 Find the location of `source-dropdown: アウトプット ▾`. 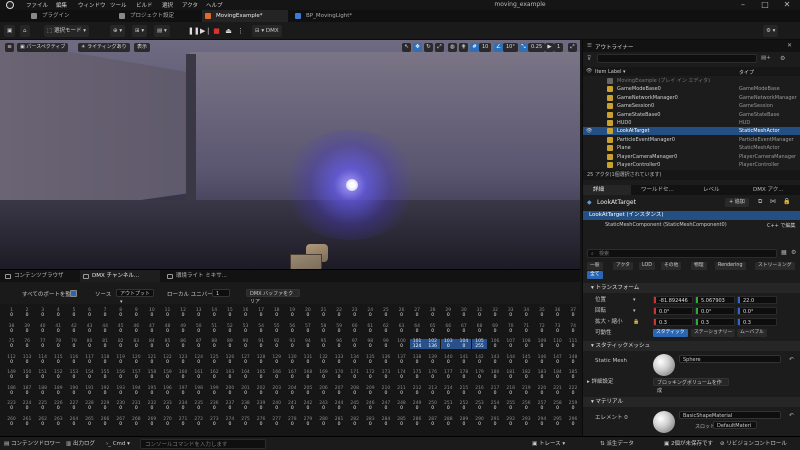

source-dropdown: アウトプット ▾ is located at coordinates (135, 297).